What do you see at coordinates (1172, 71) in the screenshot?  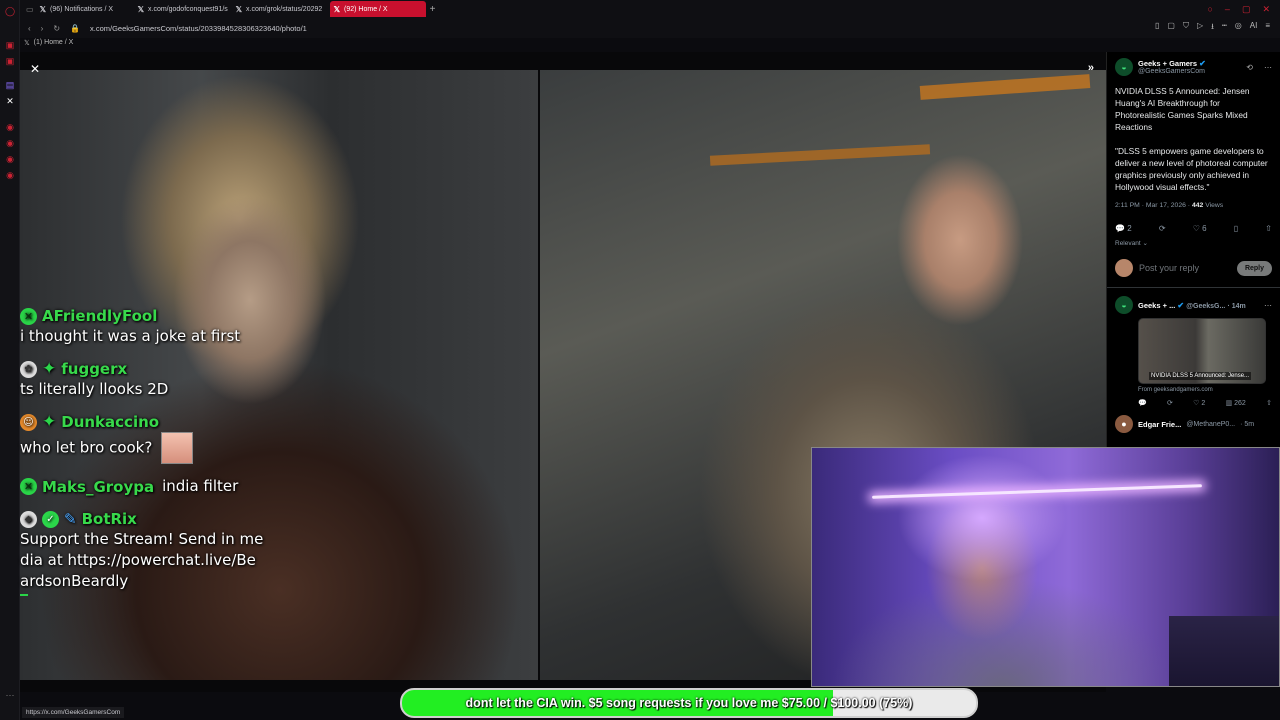 I see `author-handle: @GeeksGamersCom` at bounding box center [1172, 71].